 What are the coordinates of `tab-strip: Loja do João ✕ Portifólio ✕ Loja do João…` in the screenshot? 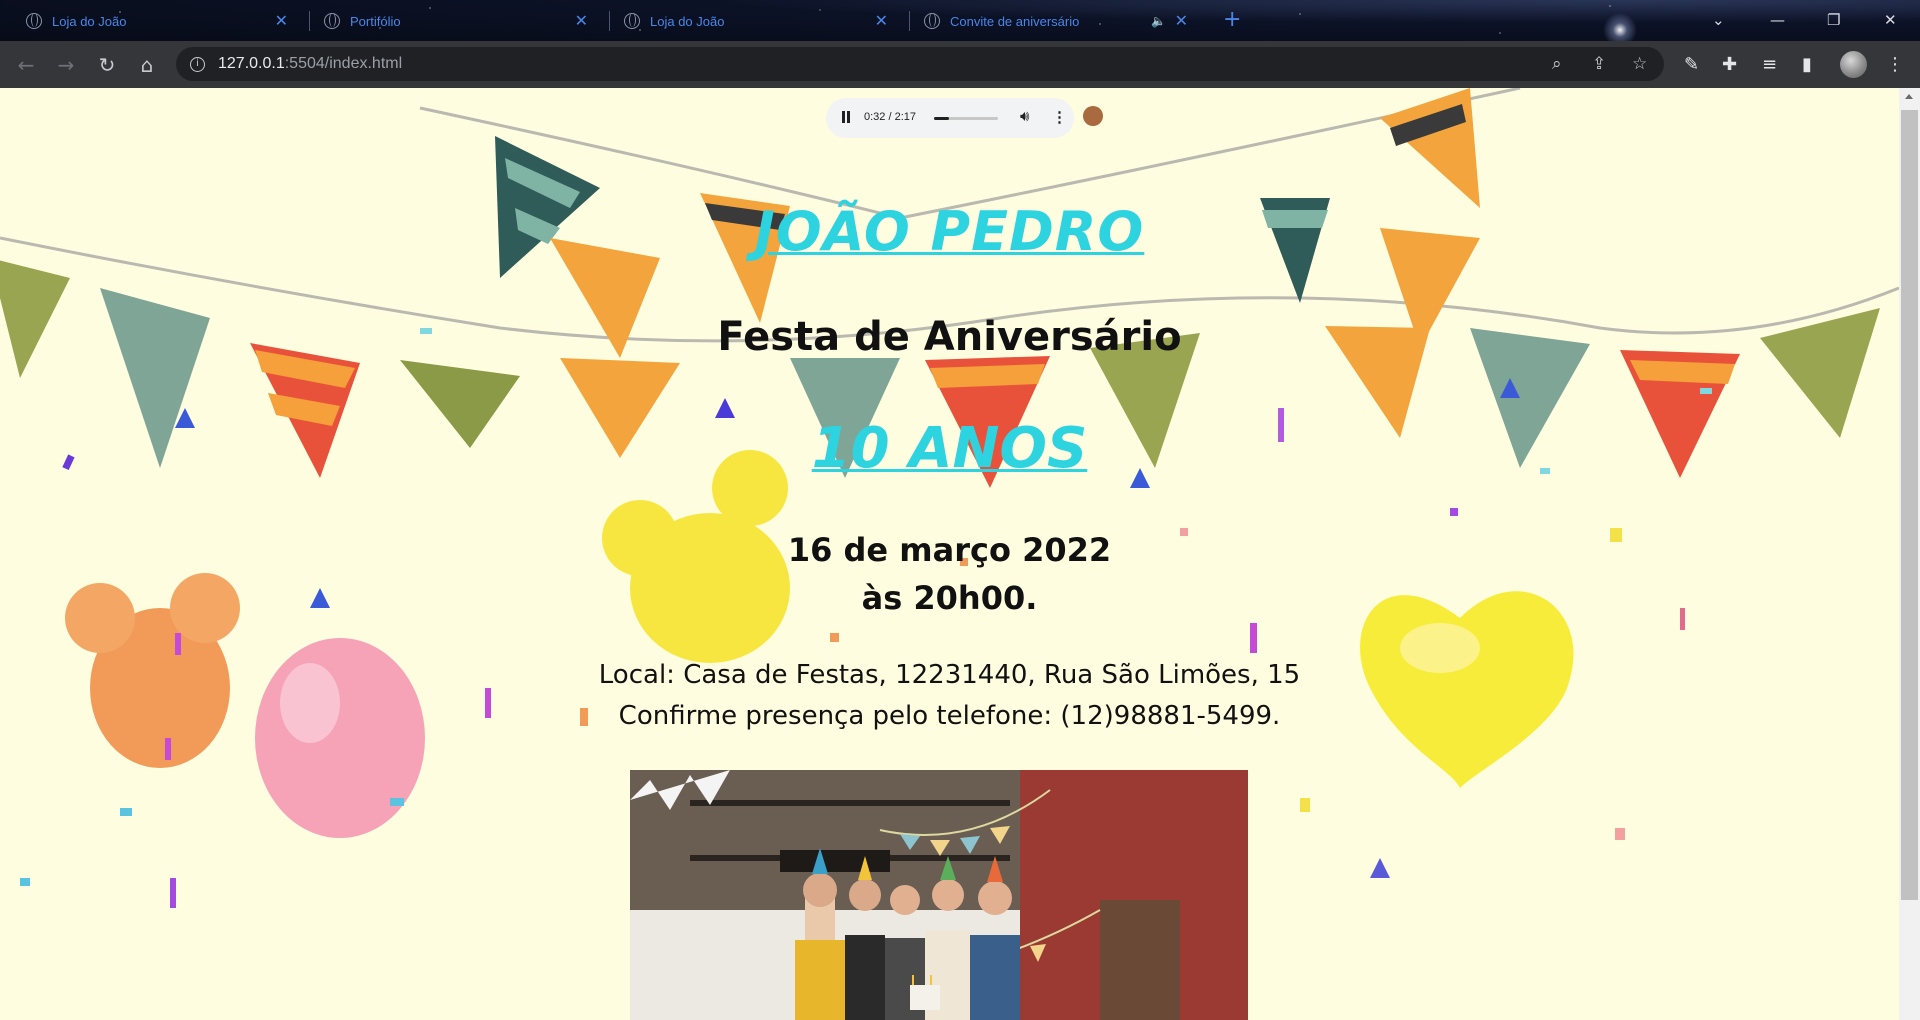 It's located at (960, 25).